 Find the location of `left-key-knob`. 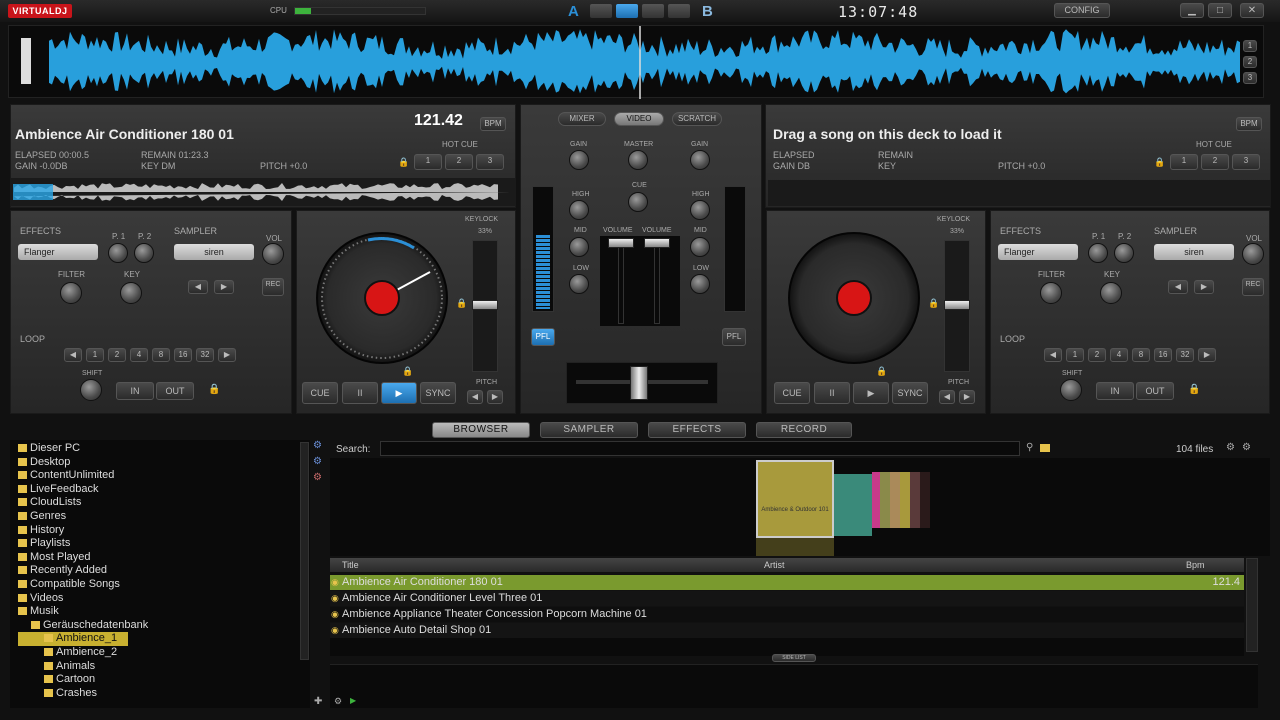

left-key-knob is located at coordinates (131, 293).